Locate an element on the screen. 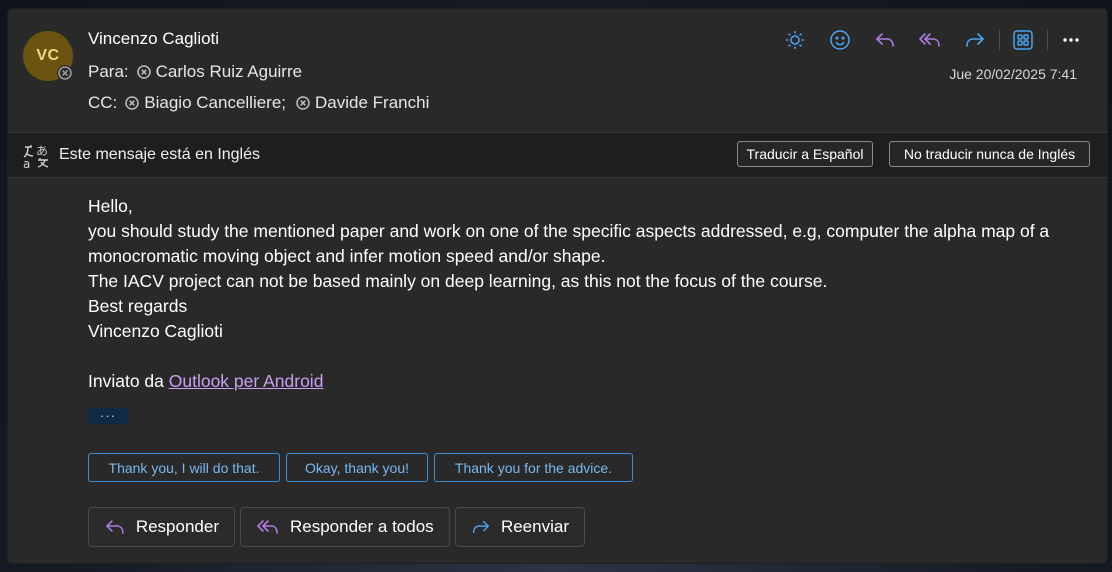 Image resolution: width=1112 pixels, height=572 pixels. show-quoted-text-button: ··· is located at coordinates (108, 416).